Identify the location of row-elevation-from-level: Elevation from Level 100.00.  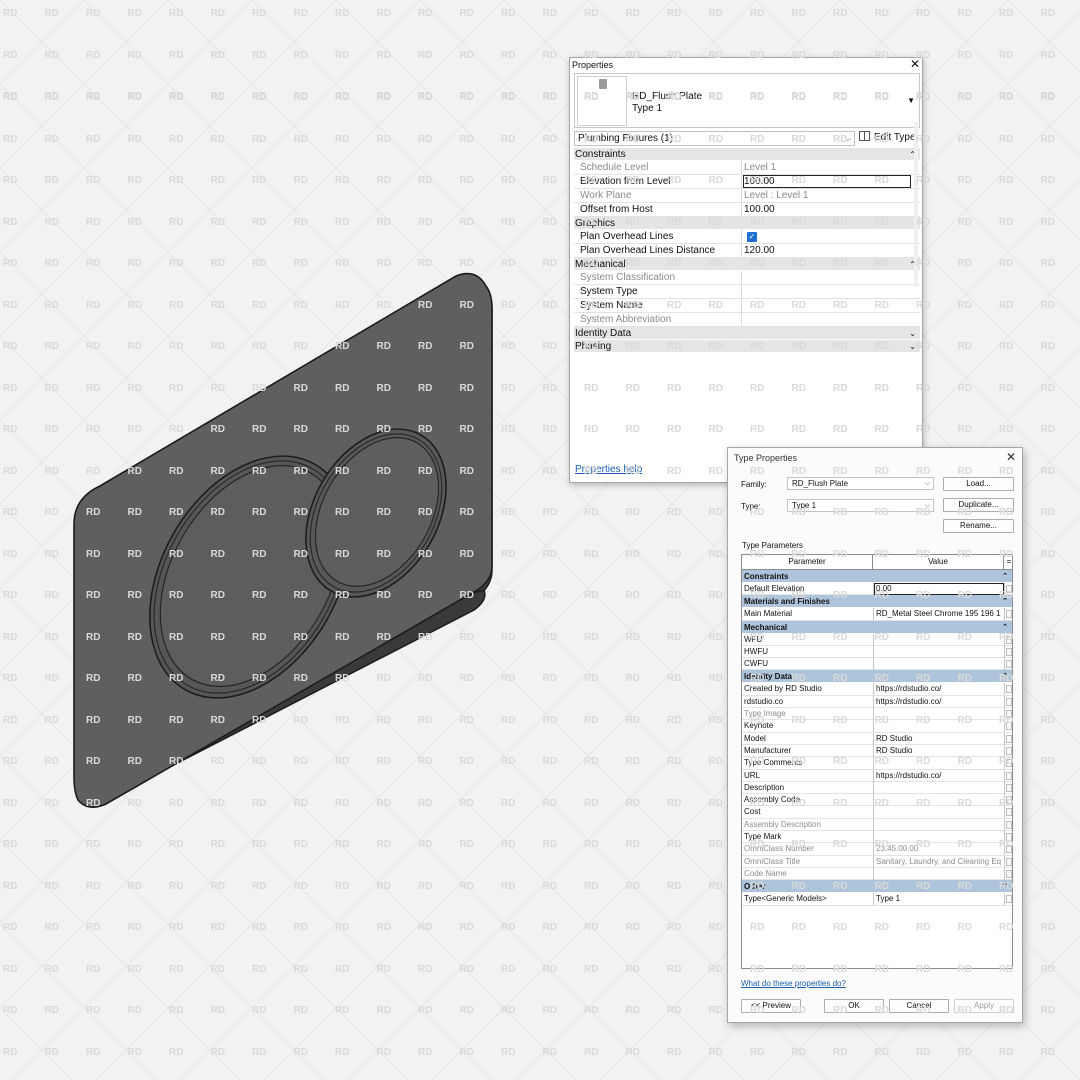
(747, 182).